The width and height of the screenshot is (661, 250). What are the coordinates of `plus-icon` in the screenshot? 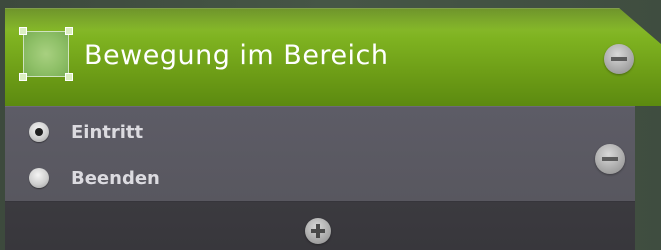 It's located at (318, 231).